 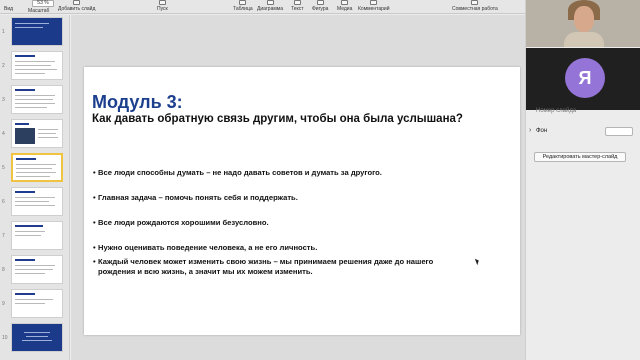 What do you see at coordinates (3, 134) in the screenshot?
I see `slide-number: 4` at bounding box center [3, 134].